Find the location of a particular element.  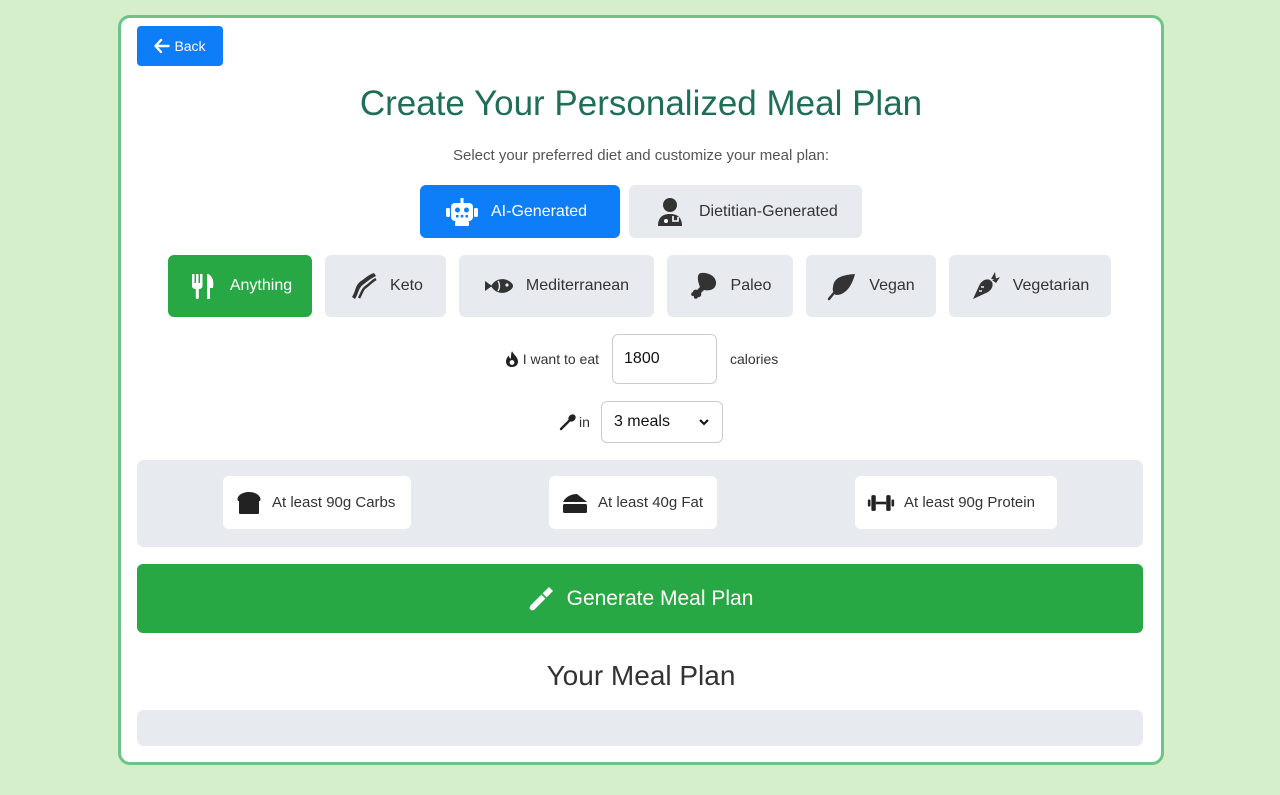

dumbbell-icon is located at coordinates (881, 502).